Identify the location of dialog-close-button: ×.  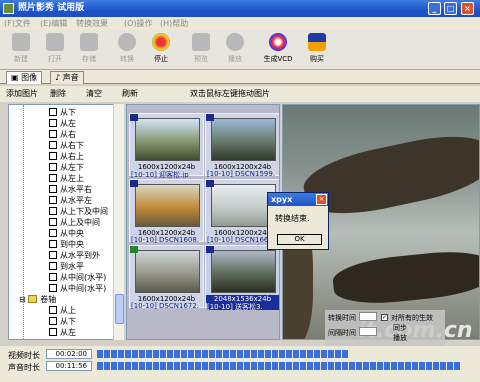
(321, 199).